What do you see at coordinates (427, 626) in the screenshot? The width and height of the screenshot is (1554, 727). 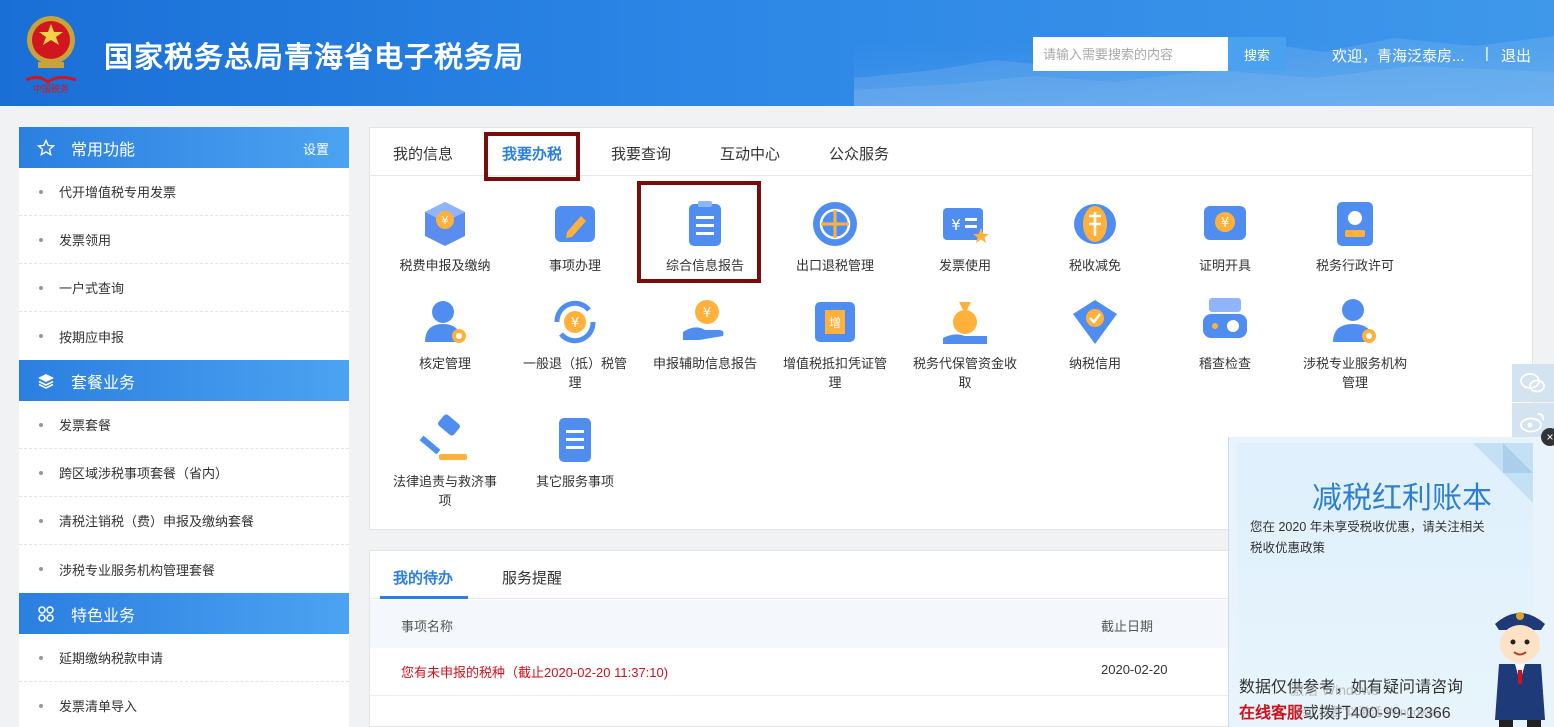 I see `column-header-name: 事项名称` at bounding box center [427, 626].